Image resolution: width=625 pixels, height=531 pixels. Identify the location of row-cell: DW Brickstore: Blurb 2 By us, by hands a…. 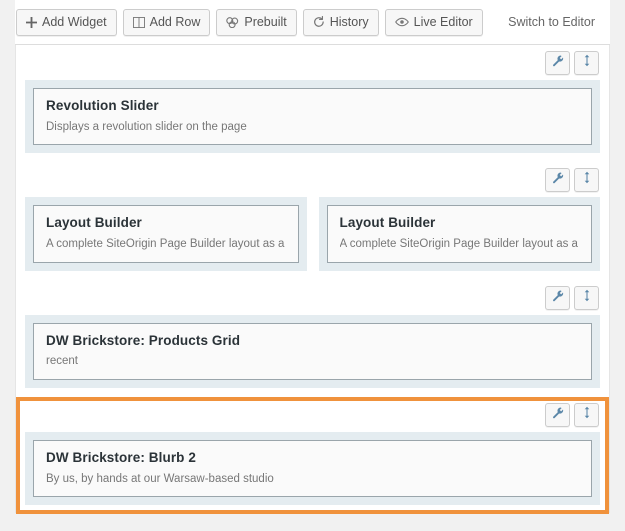
(312, 468).